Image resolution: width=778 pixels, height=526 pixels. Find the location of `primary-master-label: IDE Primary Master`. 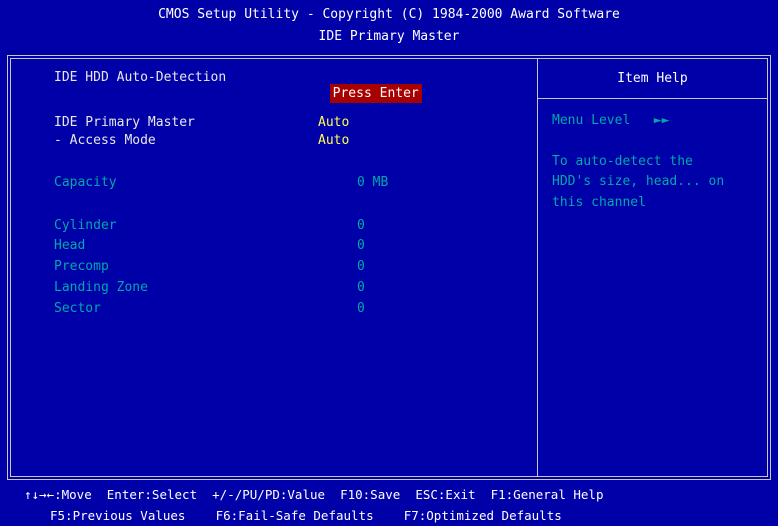

primary-master-label: IDE Primary Master is located at coordinates (124, 122).